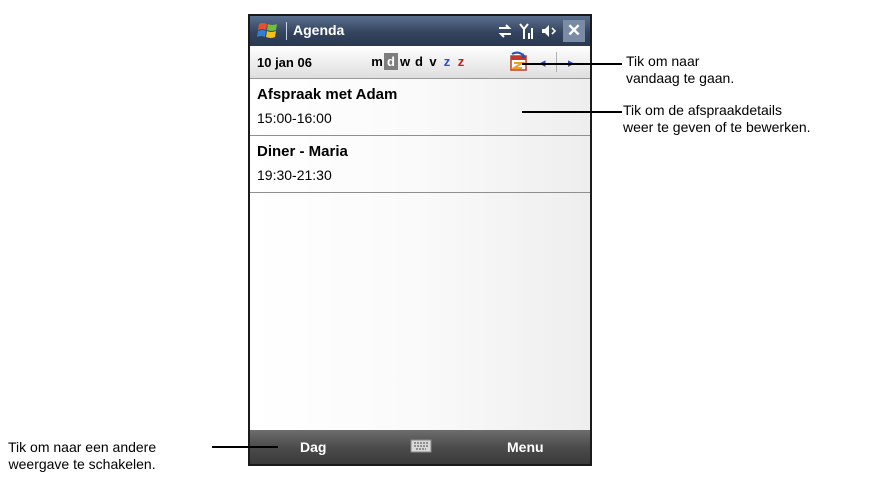  Describe the element at coordinates (284, 62) in the screenshot. I see `current-date: 10 jan 06` at that location.